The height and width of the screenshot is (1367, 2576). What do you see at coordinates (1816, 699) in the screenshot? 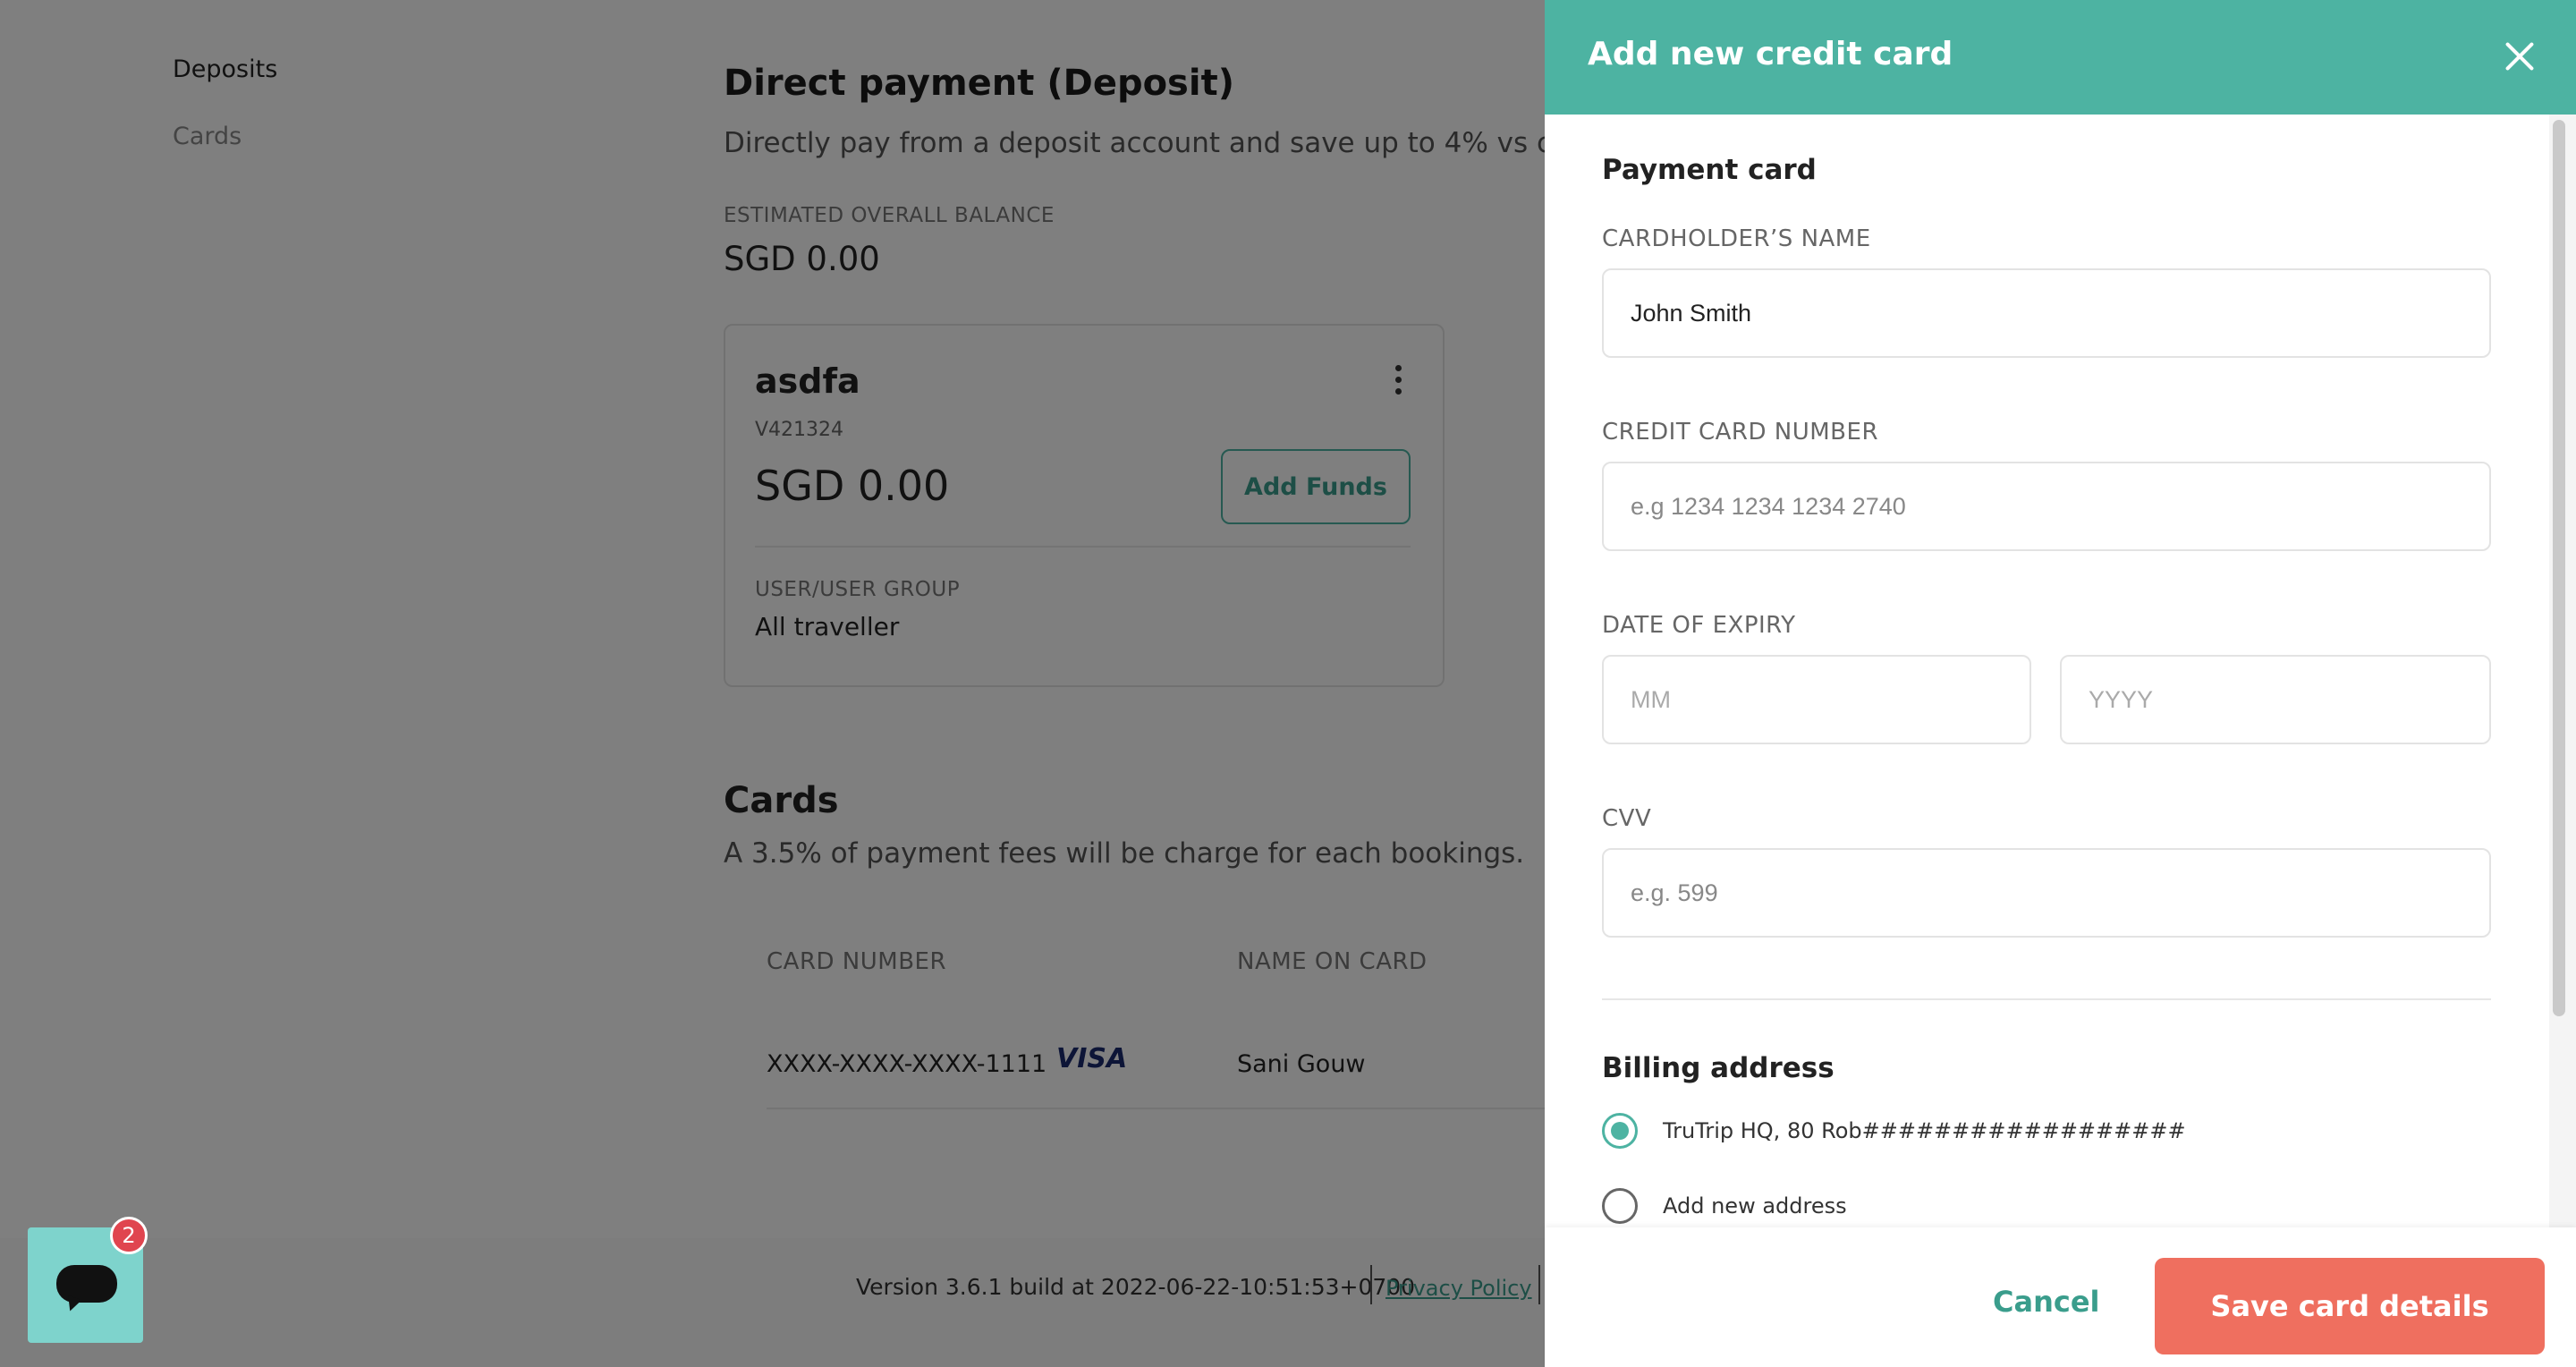
I see `expiry-month-input: MM` at bounding box center [1816, 699].